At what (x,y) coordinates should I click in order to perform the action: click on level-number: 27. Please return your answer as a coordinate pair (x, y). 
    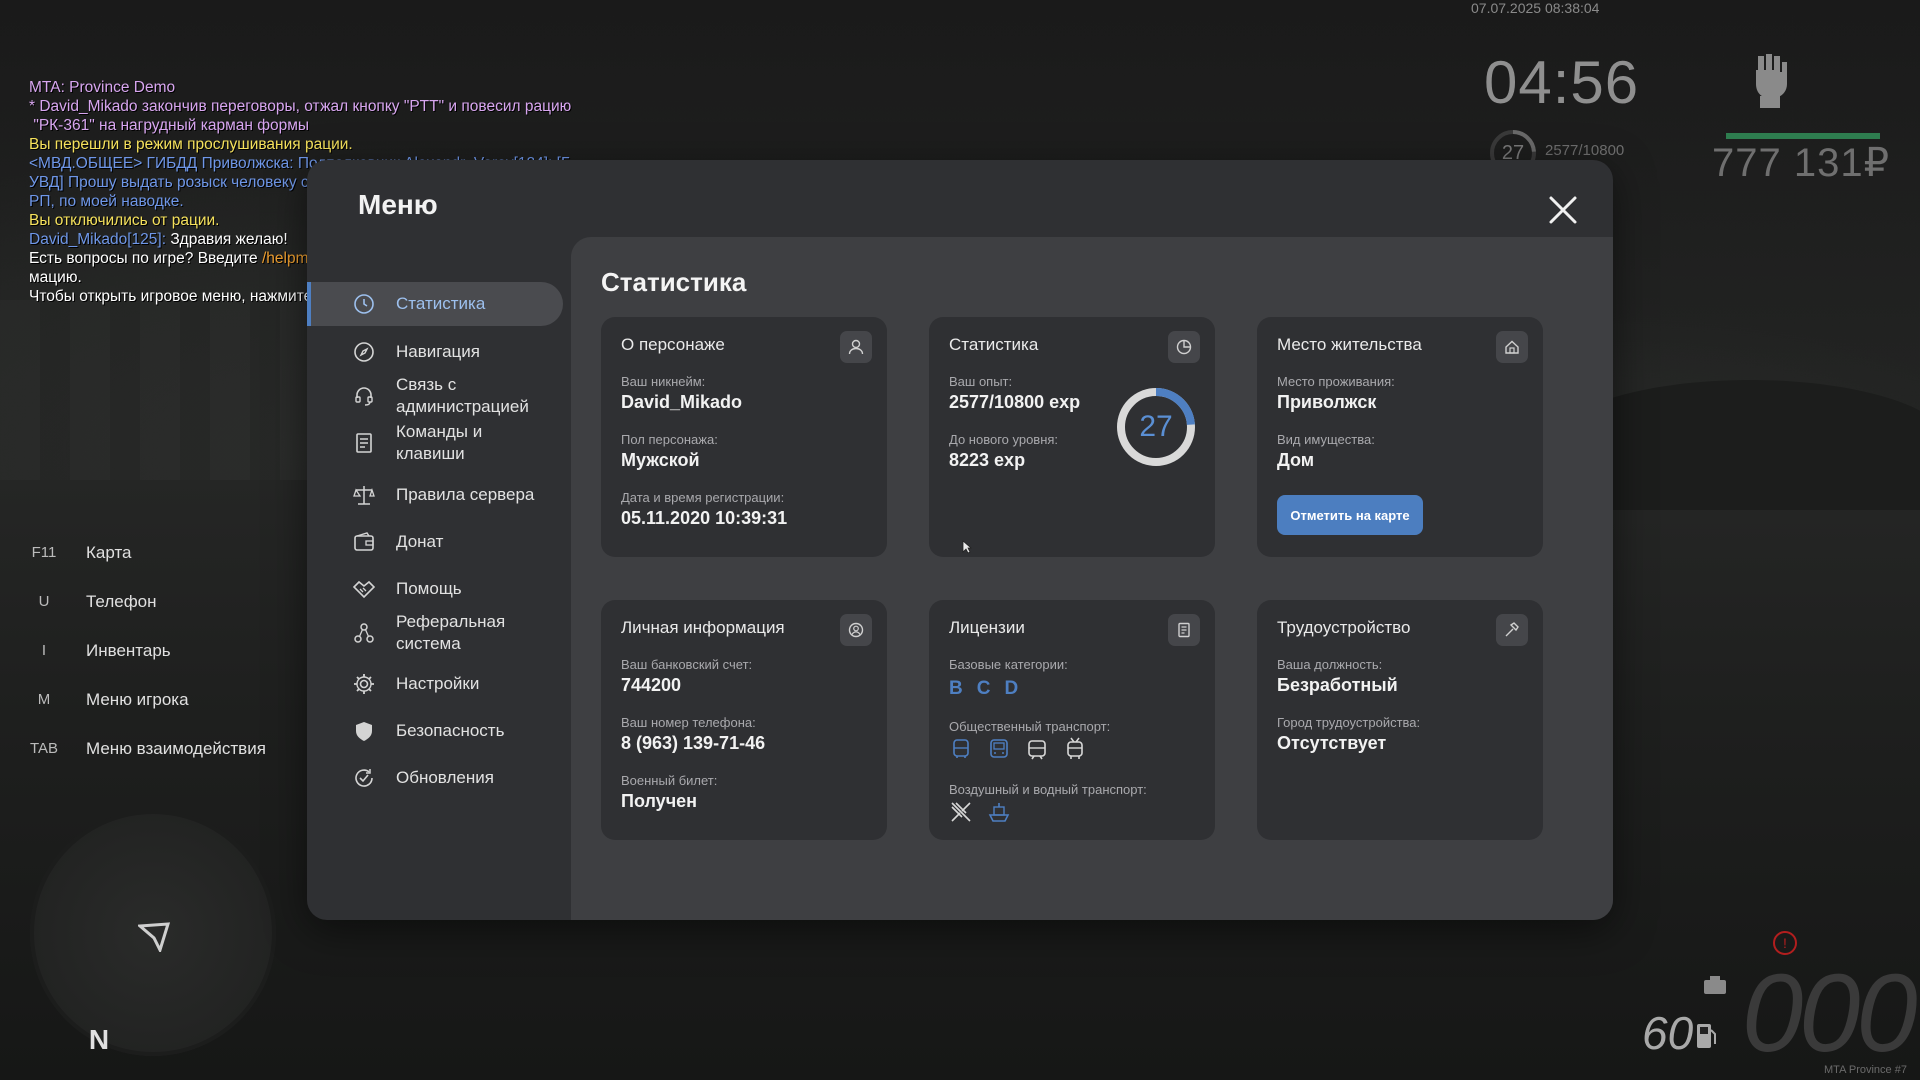
    Looking at the image, I should click on (1156, 426).